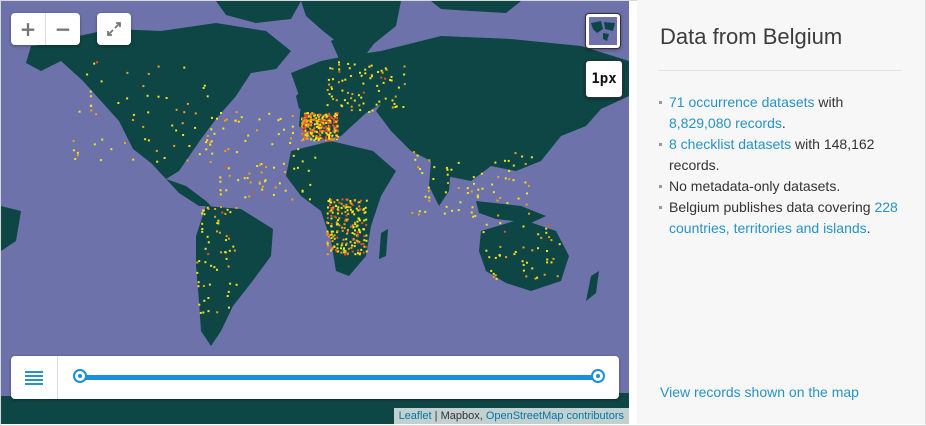 Image resolution: width=926 pixels, height=426 pixels. I want to click on slider-end-handle, so click(598, 376).